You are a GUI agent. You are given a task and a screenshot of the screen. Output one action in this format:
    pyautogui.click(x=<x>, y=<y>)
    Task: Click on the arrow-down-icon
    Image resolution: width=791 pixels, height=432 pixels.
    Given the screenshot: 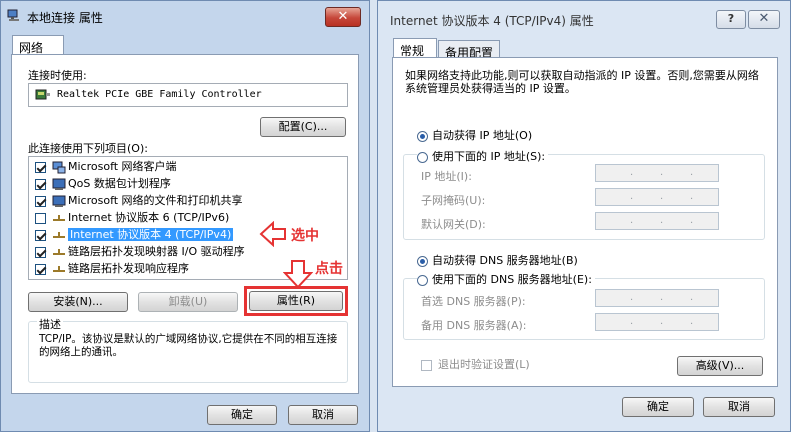 What is the action you would take?
    pyautogui.click(x=298, y=274)
    